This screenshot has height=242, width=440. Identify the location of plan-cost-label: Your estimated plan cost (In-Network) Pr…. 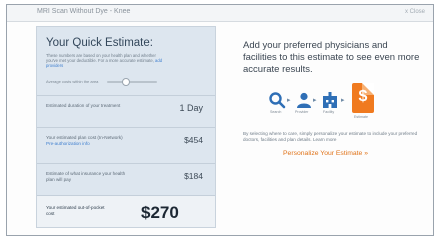
(90, 141).